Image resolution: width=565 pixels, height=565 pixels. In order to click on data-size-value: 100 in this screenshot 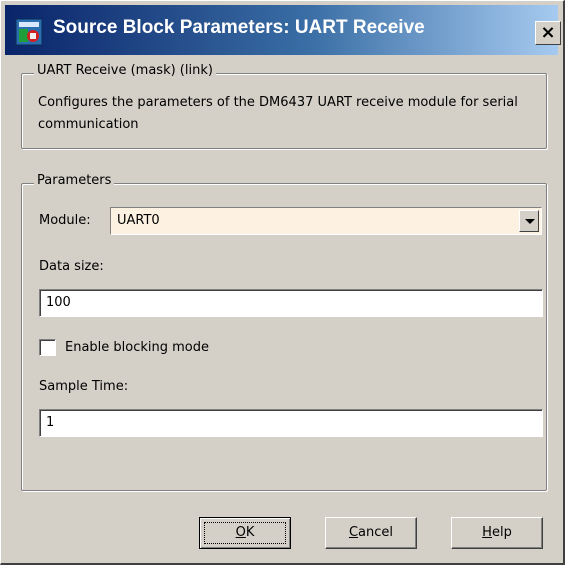, I will do `click(58, 302)`.